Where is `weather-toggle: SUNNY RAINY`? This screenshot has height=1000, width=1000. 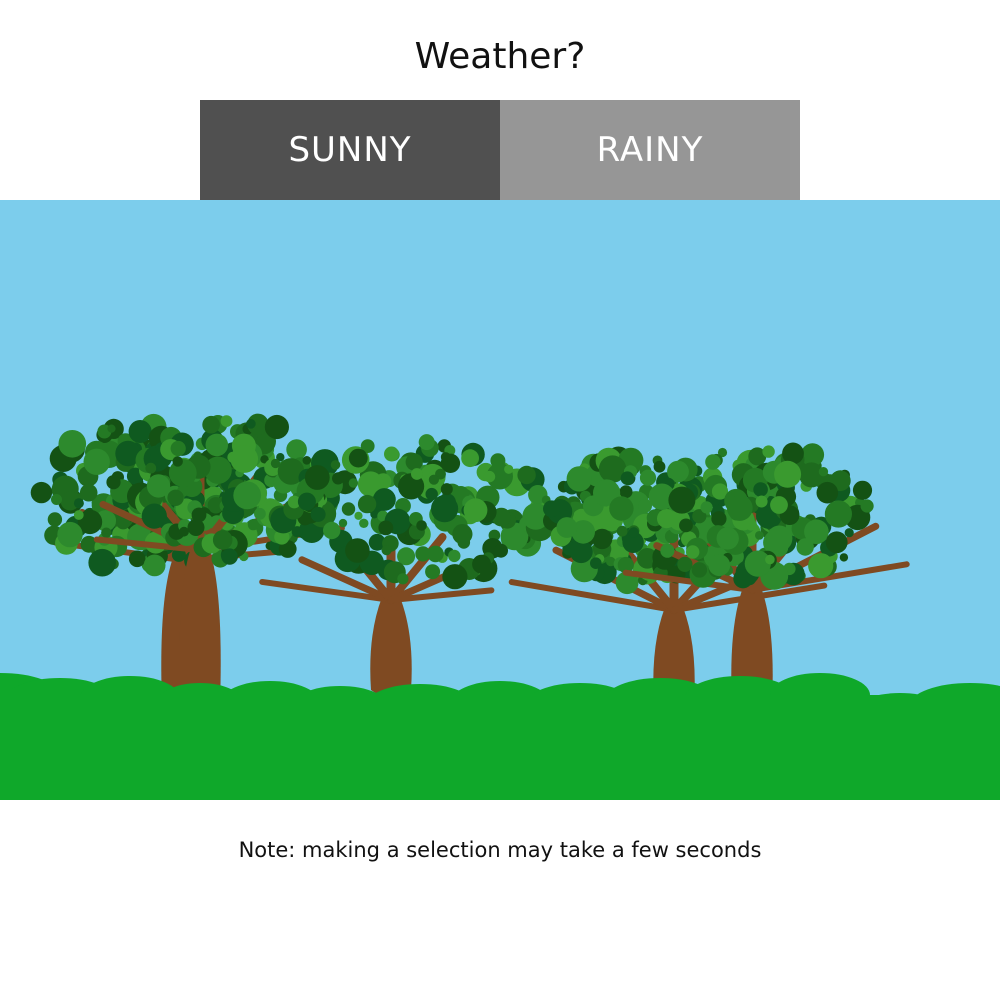
weather-toggle: SUNNY RAINY is located at coordinates (500, 150).